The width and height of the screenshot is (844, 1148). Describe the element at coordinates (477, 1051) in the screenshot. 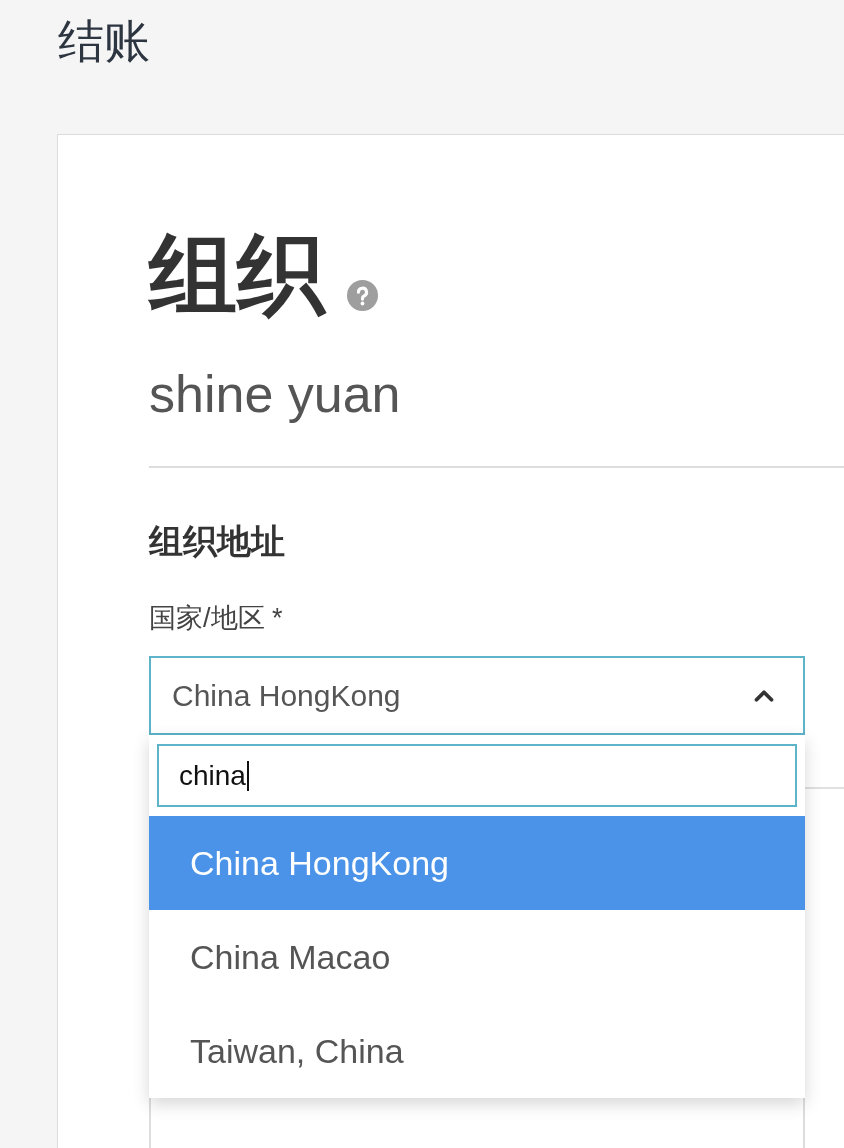

I see `dropdown-option: Taiwan, China` at that location.